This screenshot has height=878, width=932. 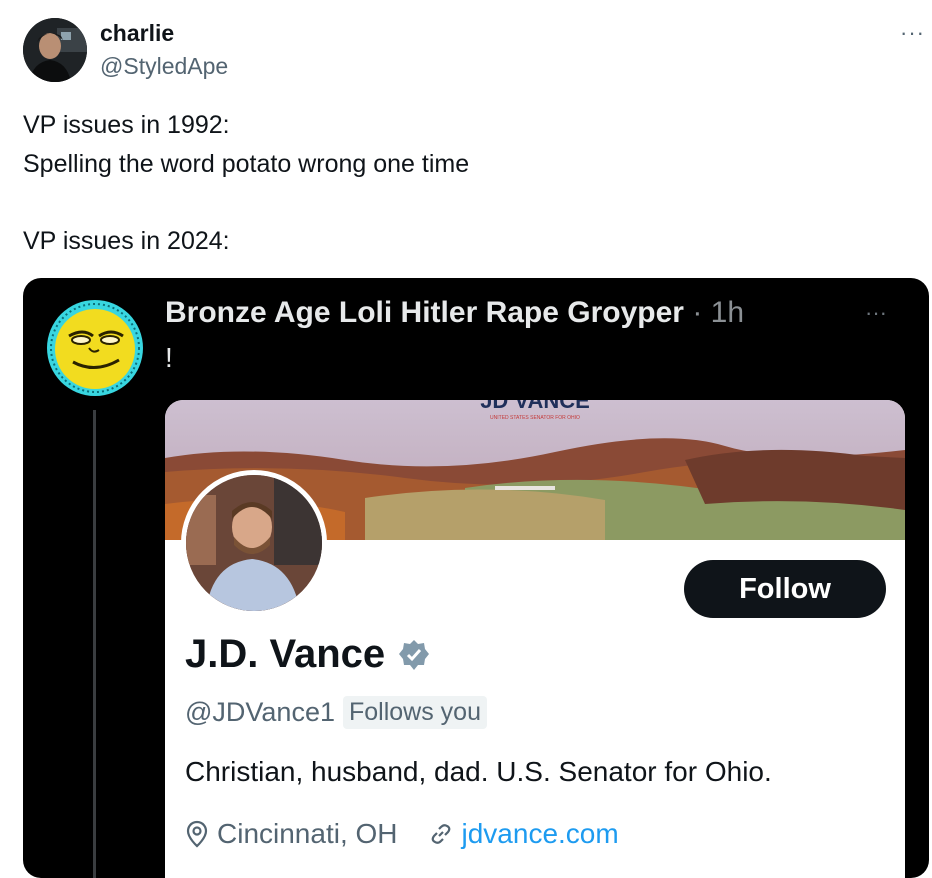 I want to click on banner-title: JD VANCE, so click(x=535, y=406).